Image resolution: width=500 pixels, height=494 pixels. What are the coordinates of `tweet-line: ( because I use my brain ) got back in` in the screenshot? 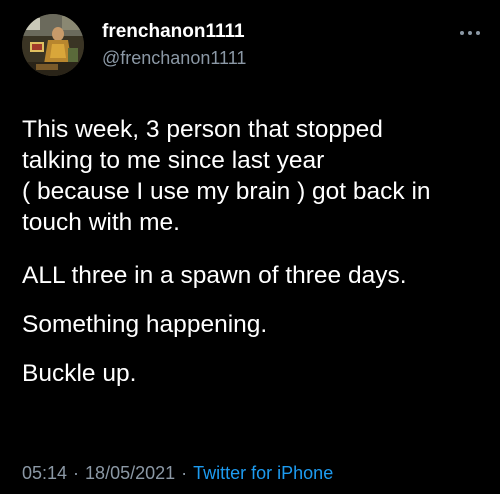 It's located at (226, 191).